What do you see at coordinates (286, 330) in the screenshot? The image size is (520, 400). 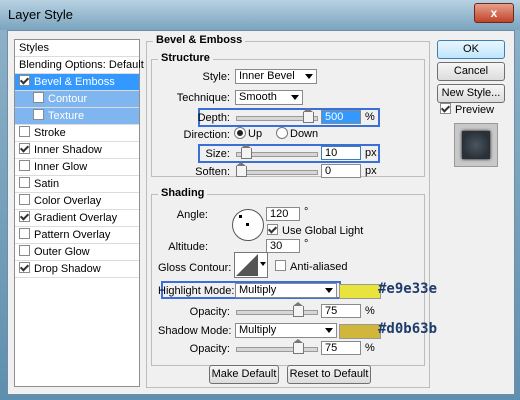 I see `shadow-mode-select: Multiply` at bounding box center [286, 330].